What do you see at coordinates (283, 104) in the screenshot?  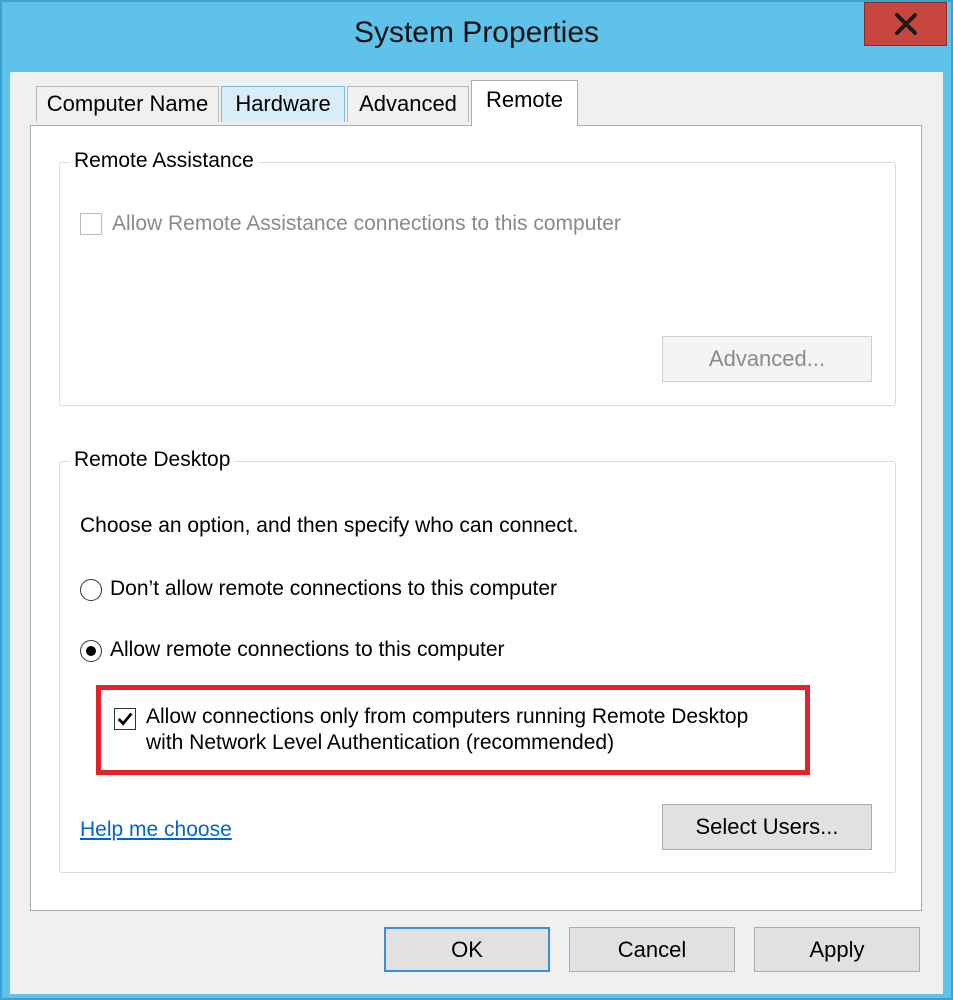 I see `tab-hardware: Hardware` at bounding box center [283, 104].